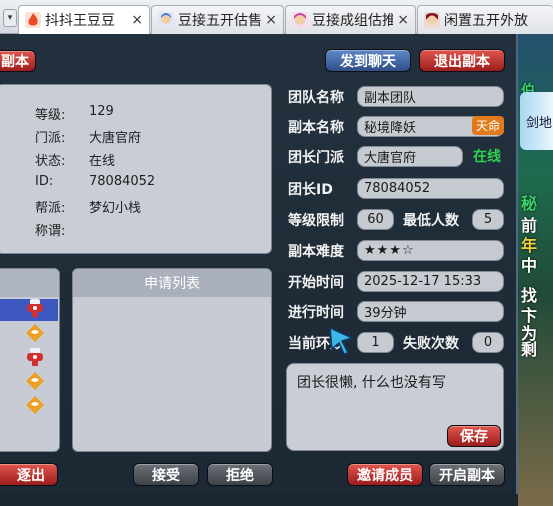  I want to click on player-status-value: 在线, so click(102, 161).